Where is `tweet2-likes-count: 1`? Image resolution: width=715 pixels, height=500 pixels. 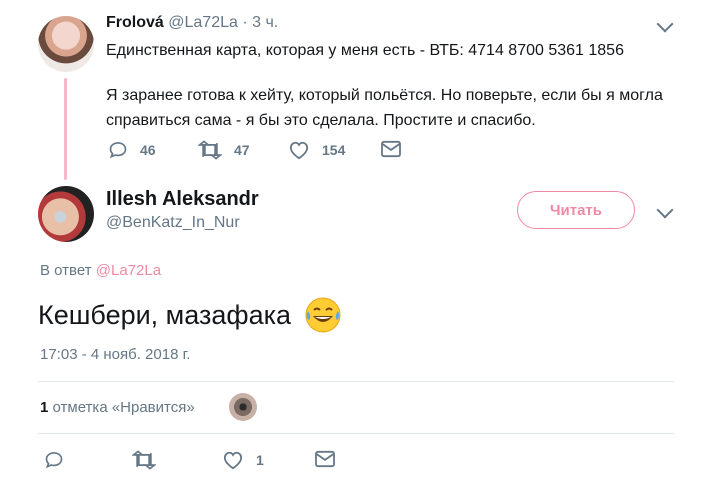 tweet2-likes-count: 1 is located at coordinates (260, 460).